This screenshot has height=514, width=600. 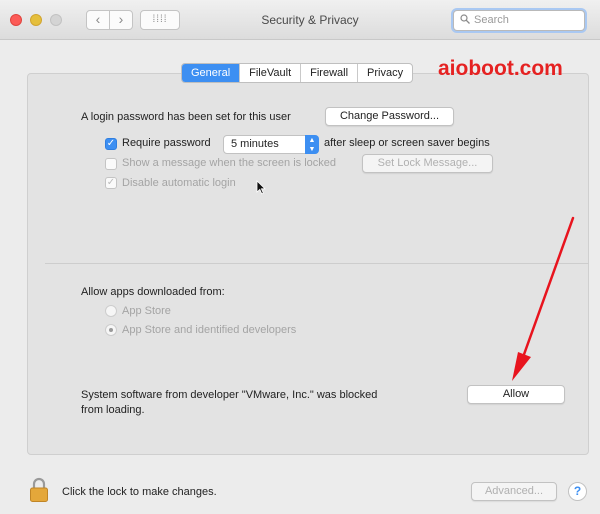 What do you see at coordinates (229, 163) in the screenshot?
I see `show-message-label: Show a message when the screen is locked` at bounding box center [229, 163].